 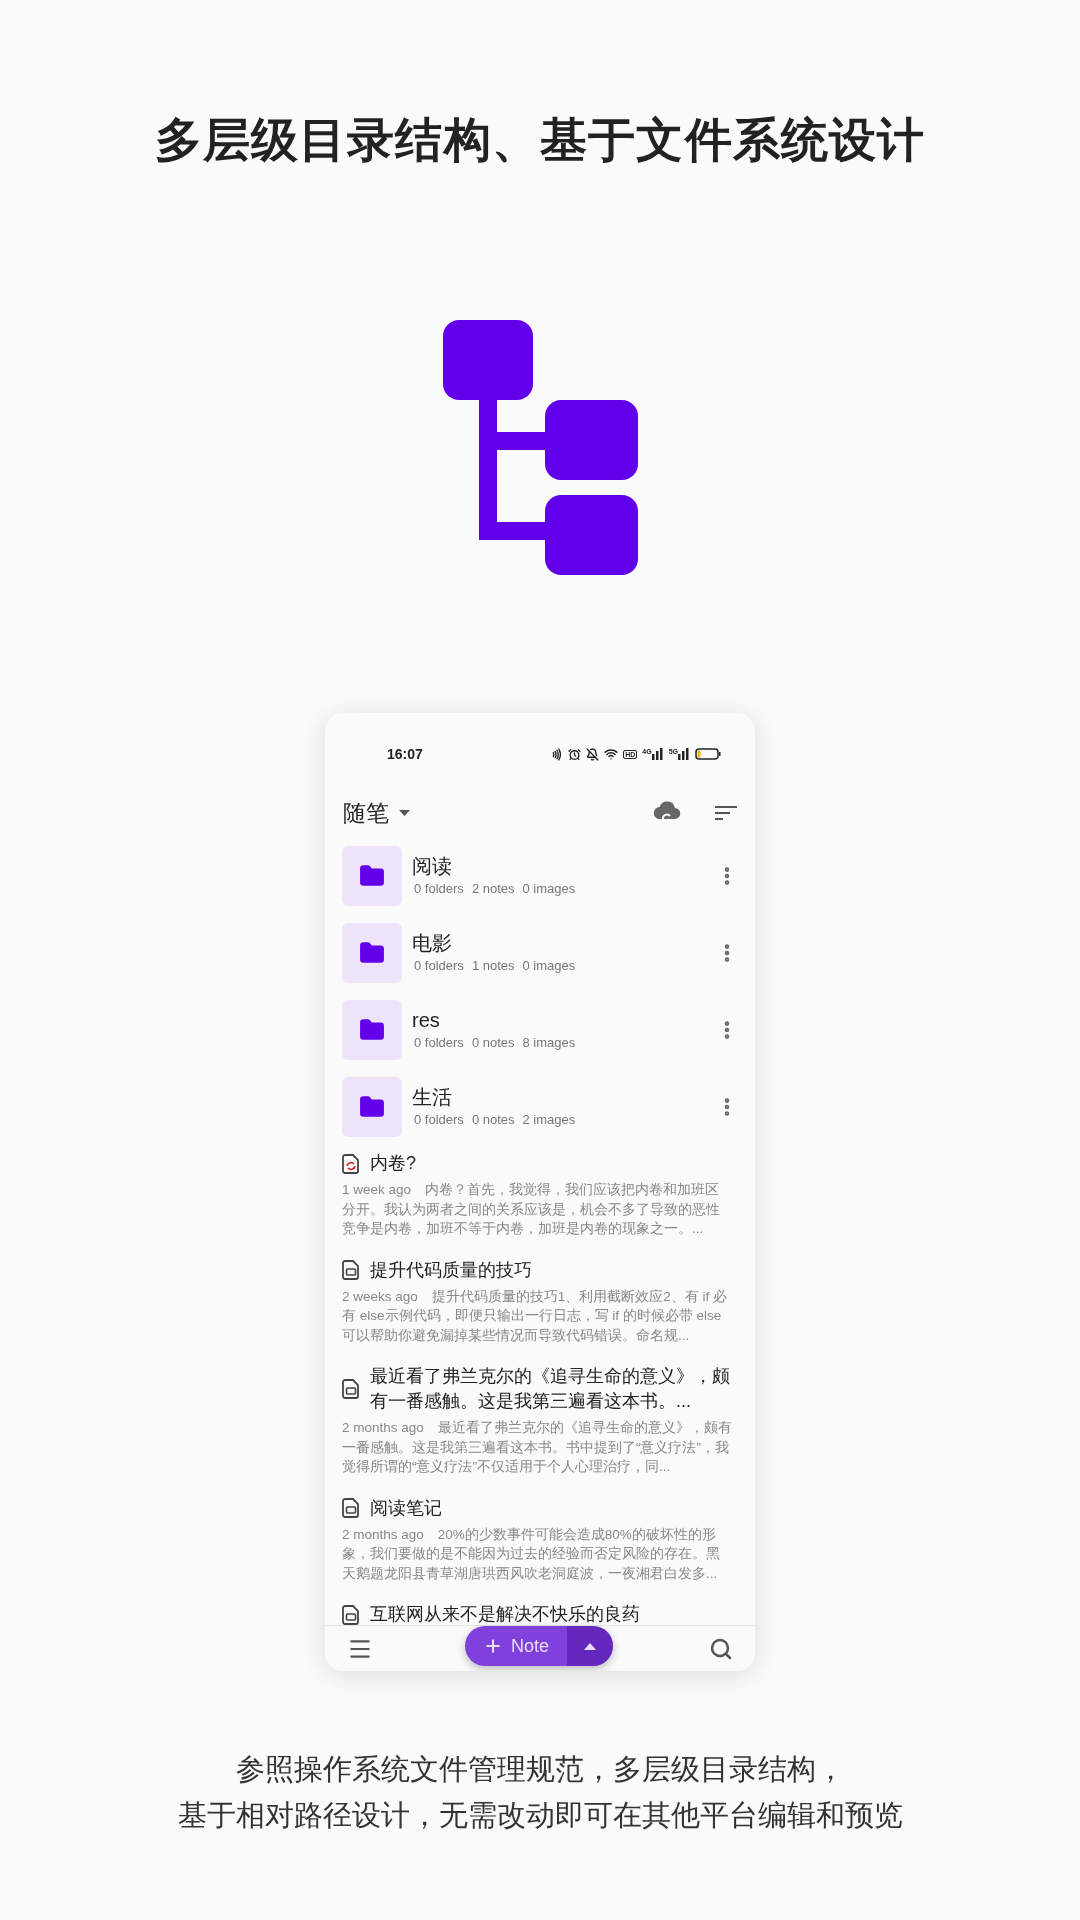 What do you see at coordinates (493, 888) in the screenshot?
I see `note-count: 2 notes` at bounding box center [493, 888].